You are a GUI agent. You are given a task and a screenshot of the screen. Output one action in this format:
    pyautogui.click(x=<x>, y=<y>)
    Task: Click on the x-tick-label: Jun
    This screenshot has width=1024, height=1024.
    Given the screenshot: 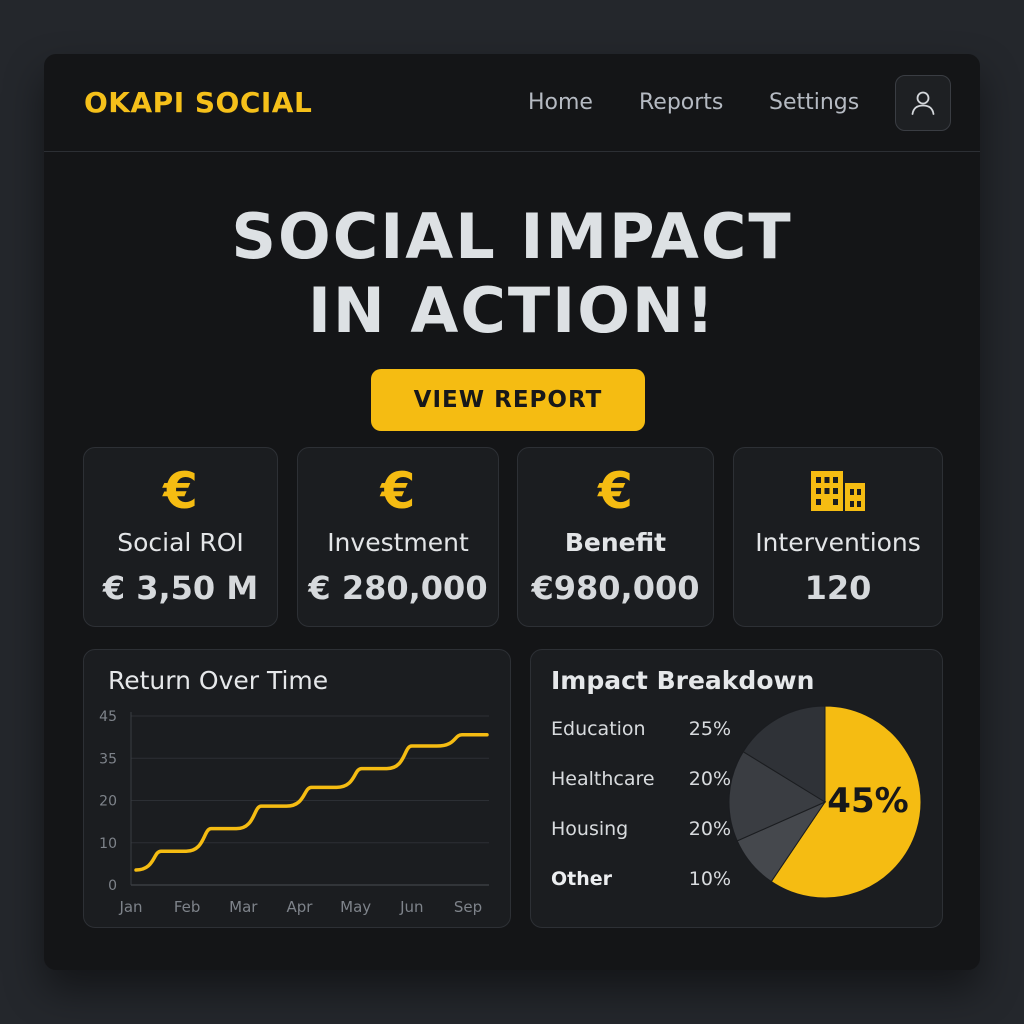 What is the action you would take?
    pyautogui.click(x=411, y=907)
    